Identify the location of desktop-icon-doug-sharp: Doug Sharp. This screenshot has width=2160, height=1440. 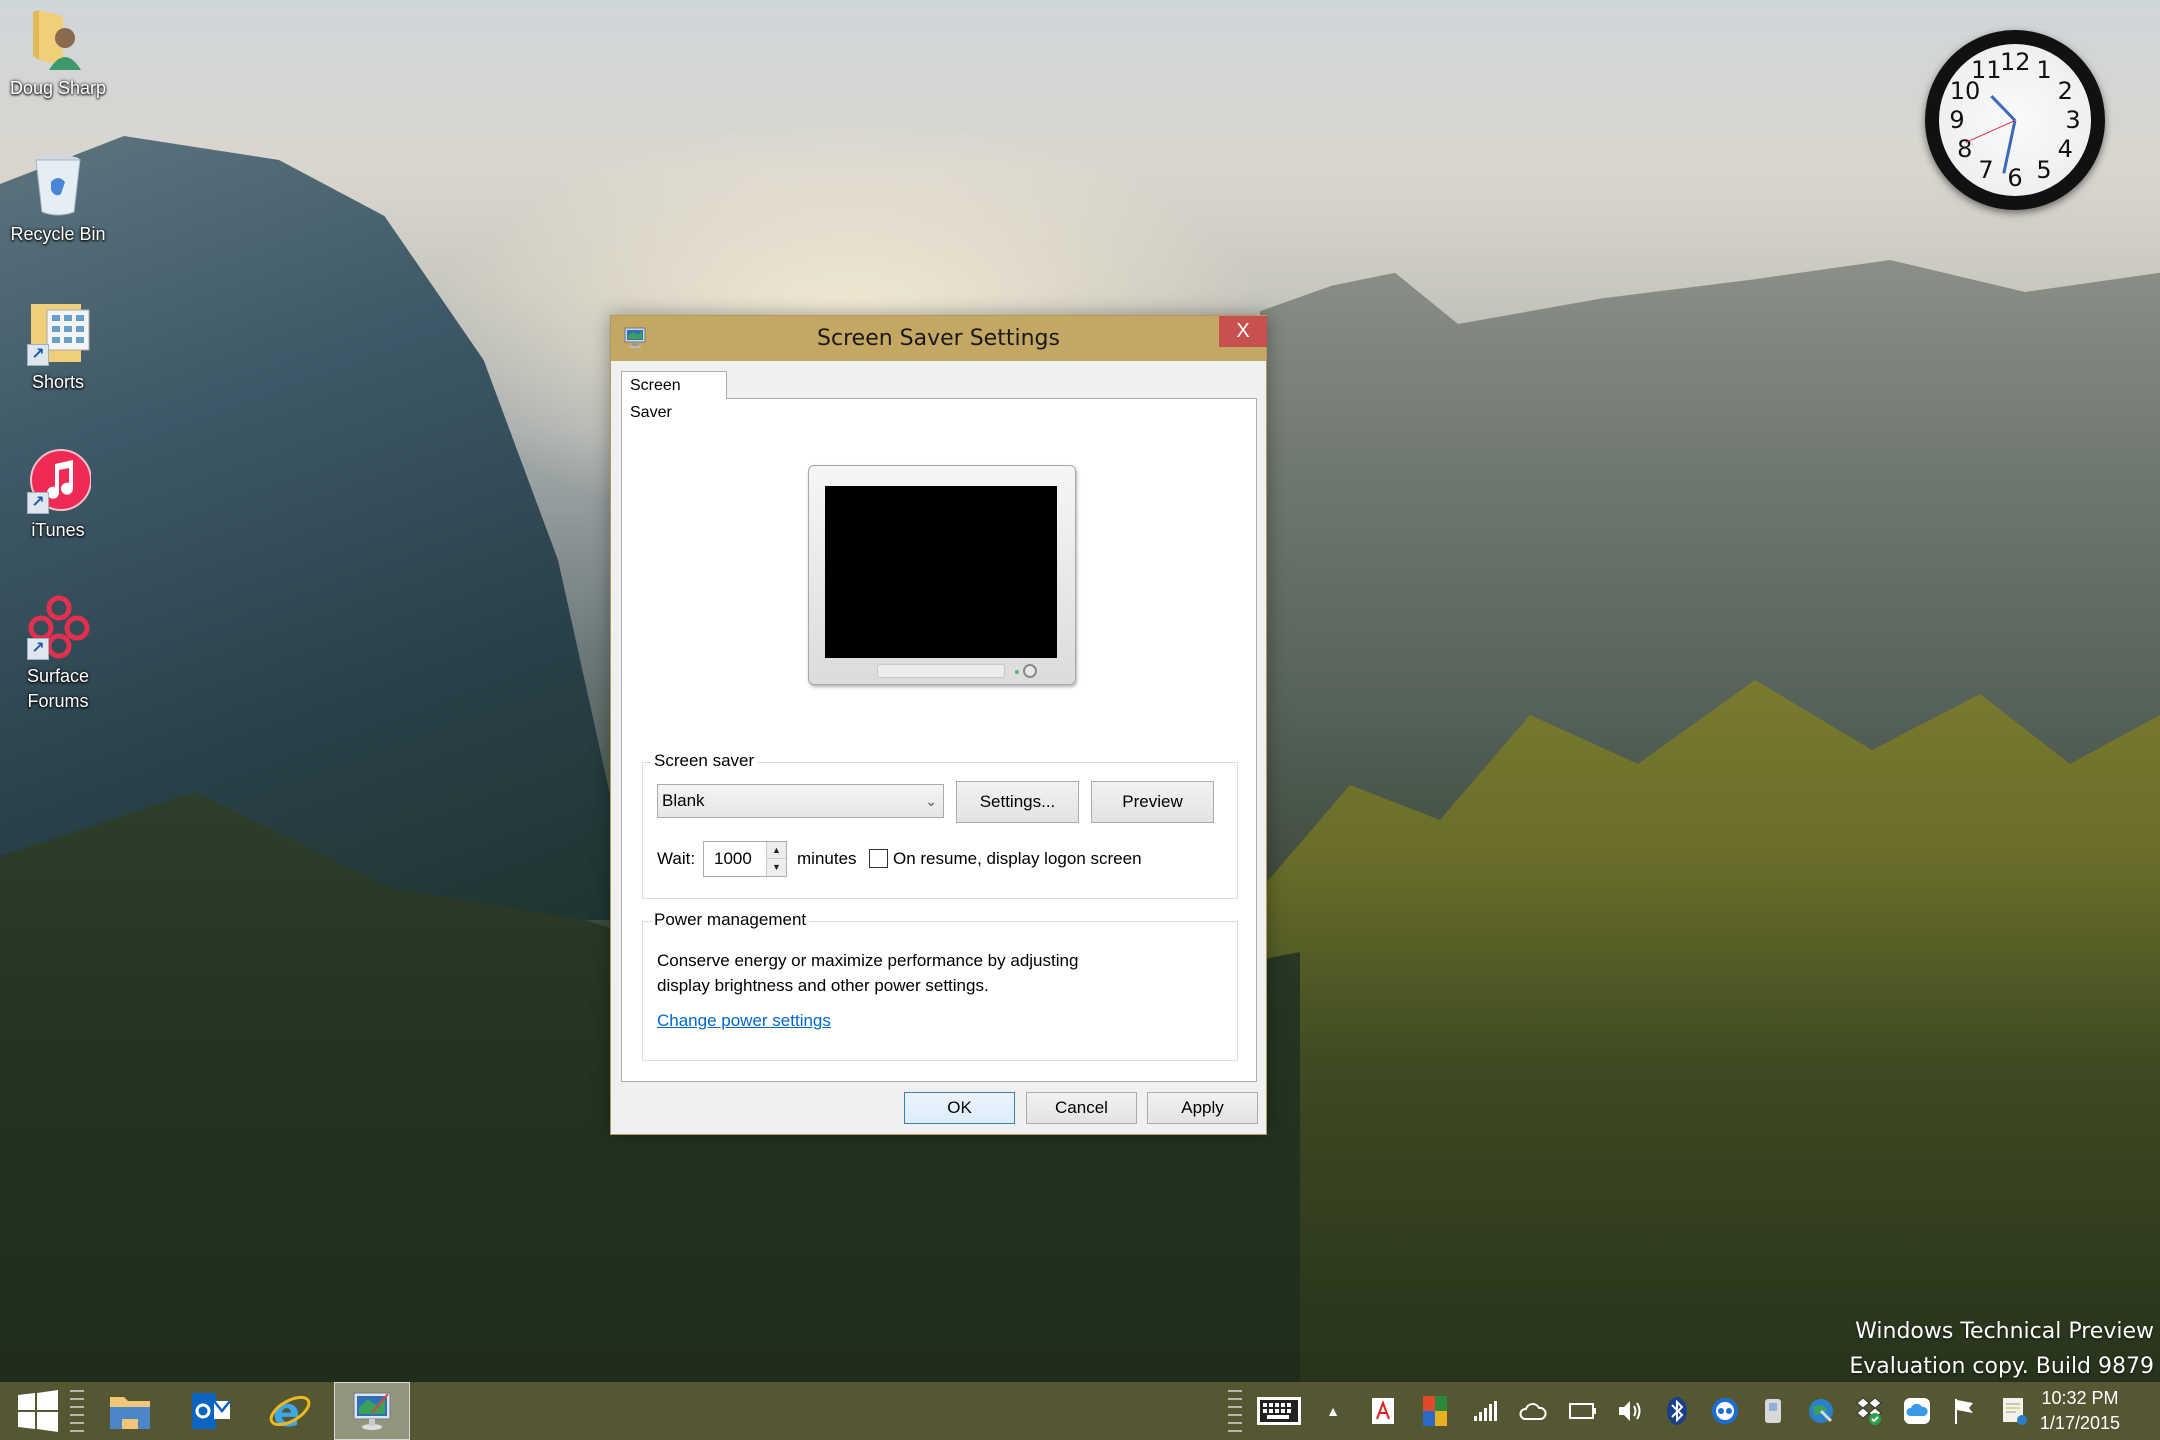
(58, 53).